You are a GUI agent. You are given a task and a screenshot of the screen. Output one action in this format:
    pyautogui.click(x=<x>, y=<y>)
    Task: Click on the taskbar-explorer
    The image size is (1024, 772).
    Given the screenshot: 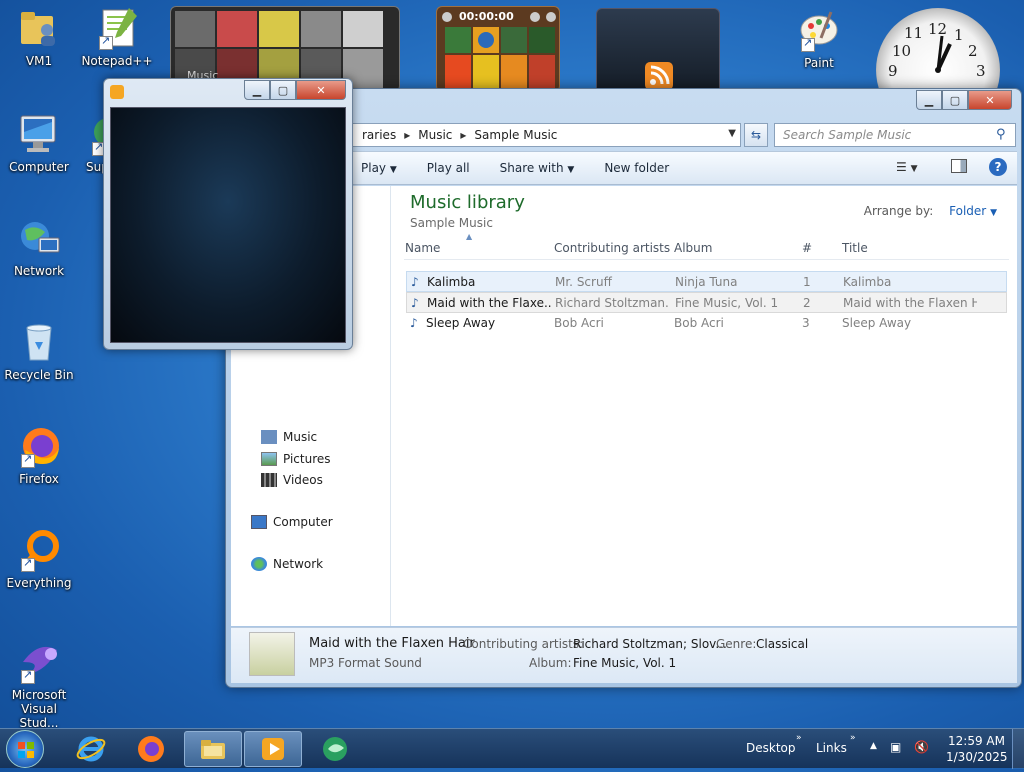 What is the action you would take?
    pyautogui.click(x=213, y=749)
    